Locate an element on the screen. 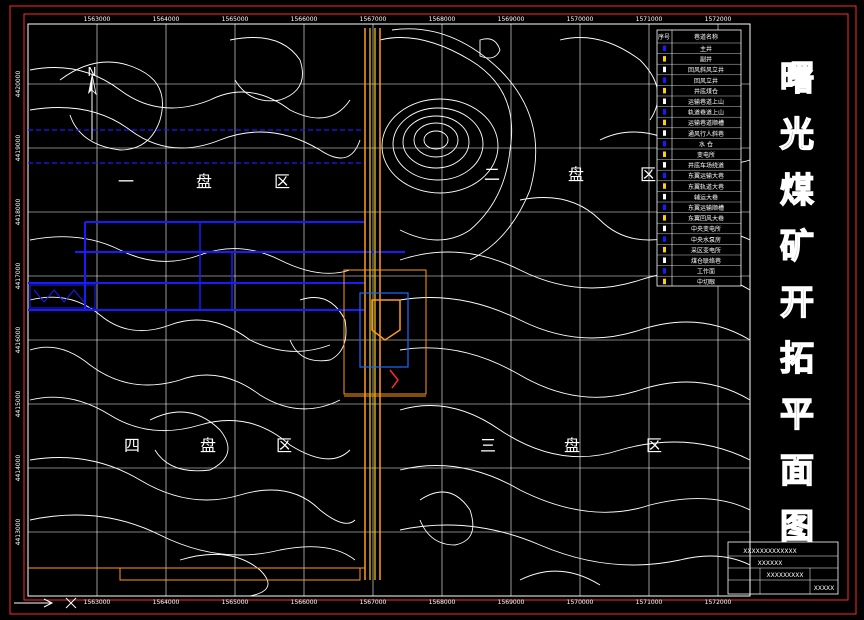 The height and width of the screenshot is (620, 864). zone-label-four: 四 盘 区 is located at coordinates (208, 445).